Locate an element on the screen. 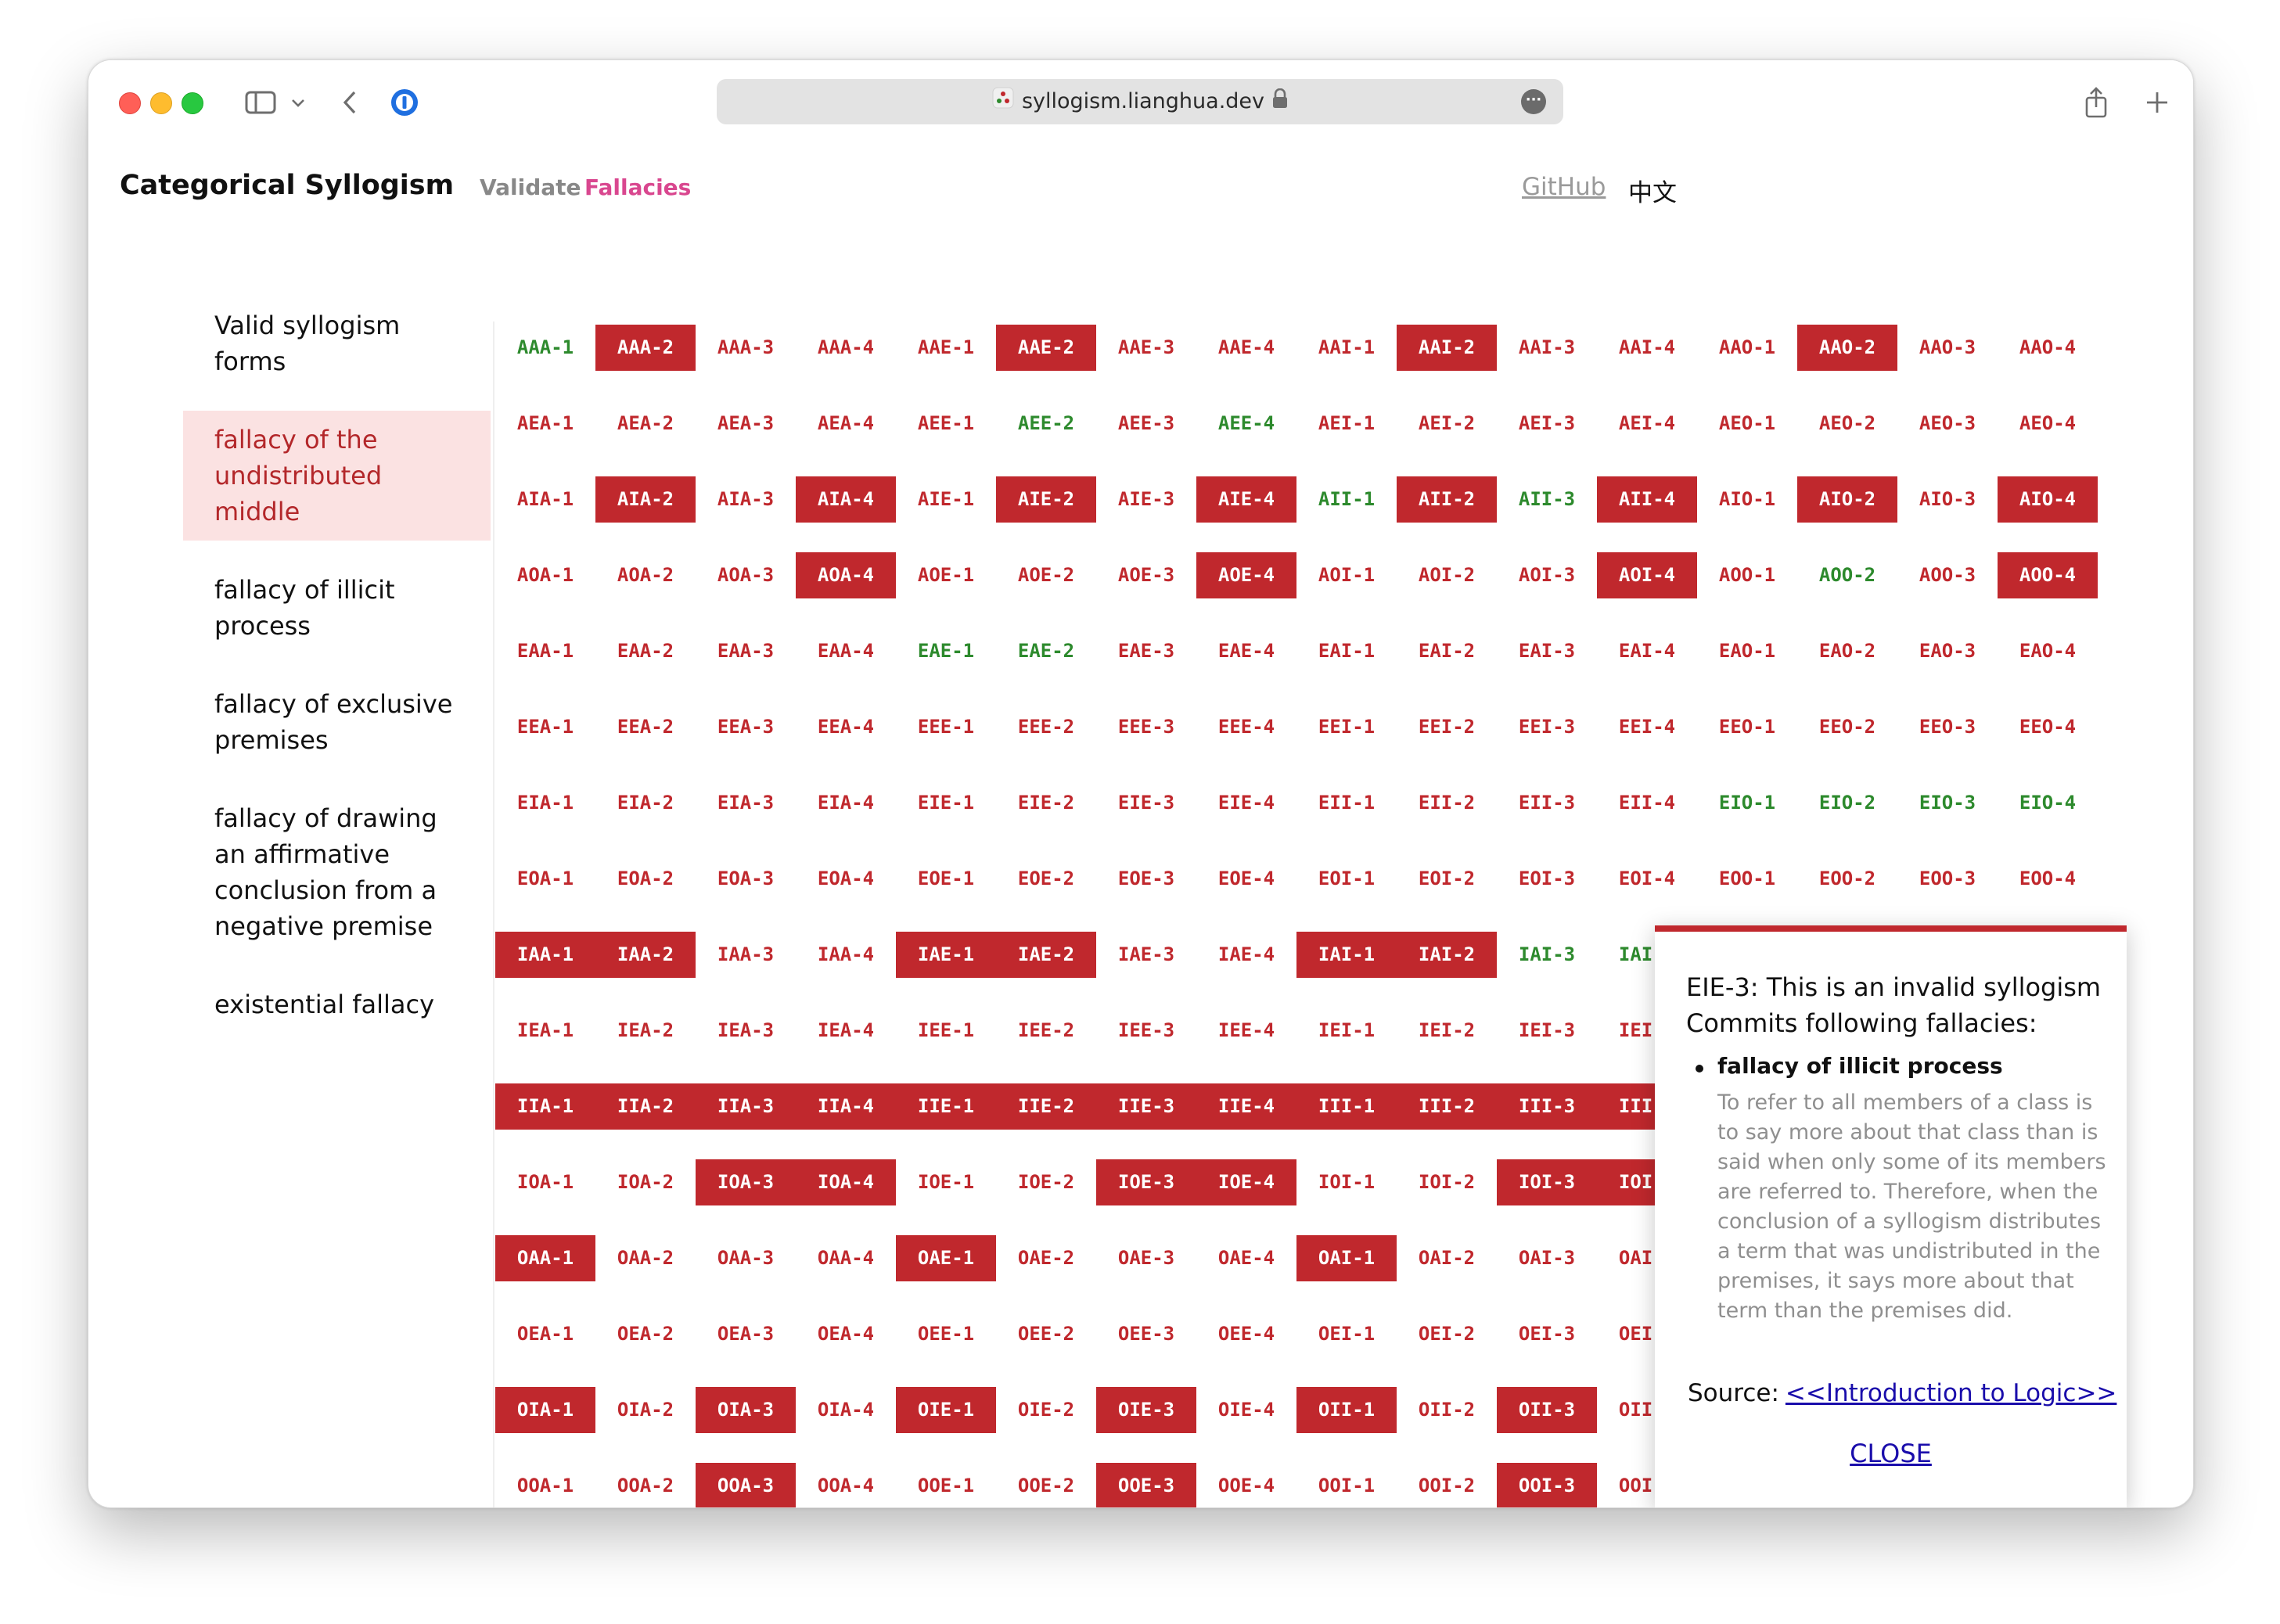 This screenshot has width=2280, height=1624. syllogism-form-cell: EOA-4 is located at coordinates (846, 894).